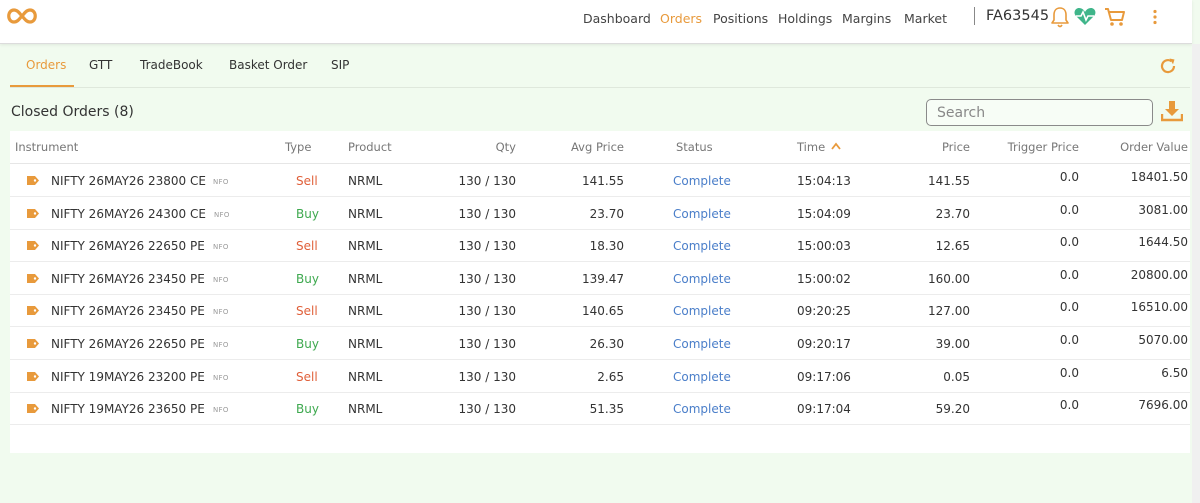 The height and width of the screenshot is (503, 1200). I want to click on cell-price: 39.00, so click(952, 344).